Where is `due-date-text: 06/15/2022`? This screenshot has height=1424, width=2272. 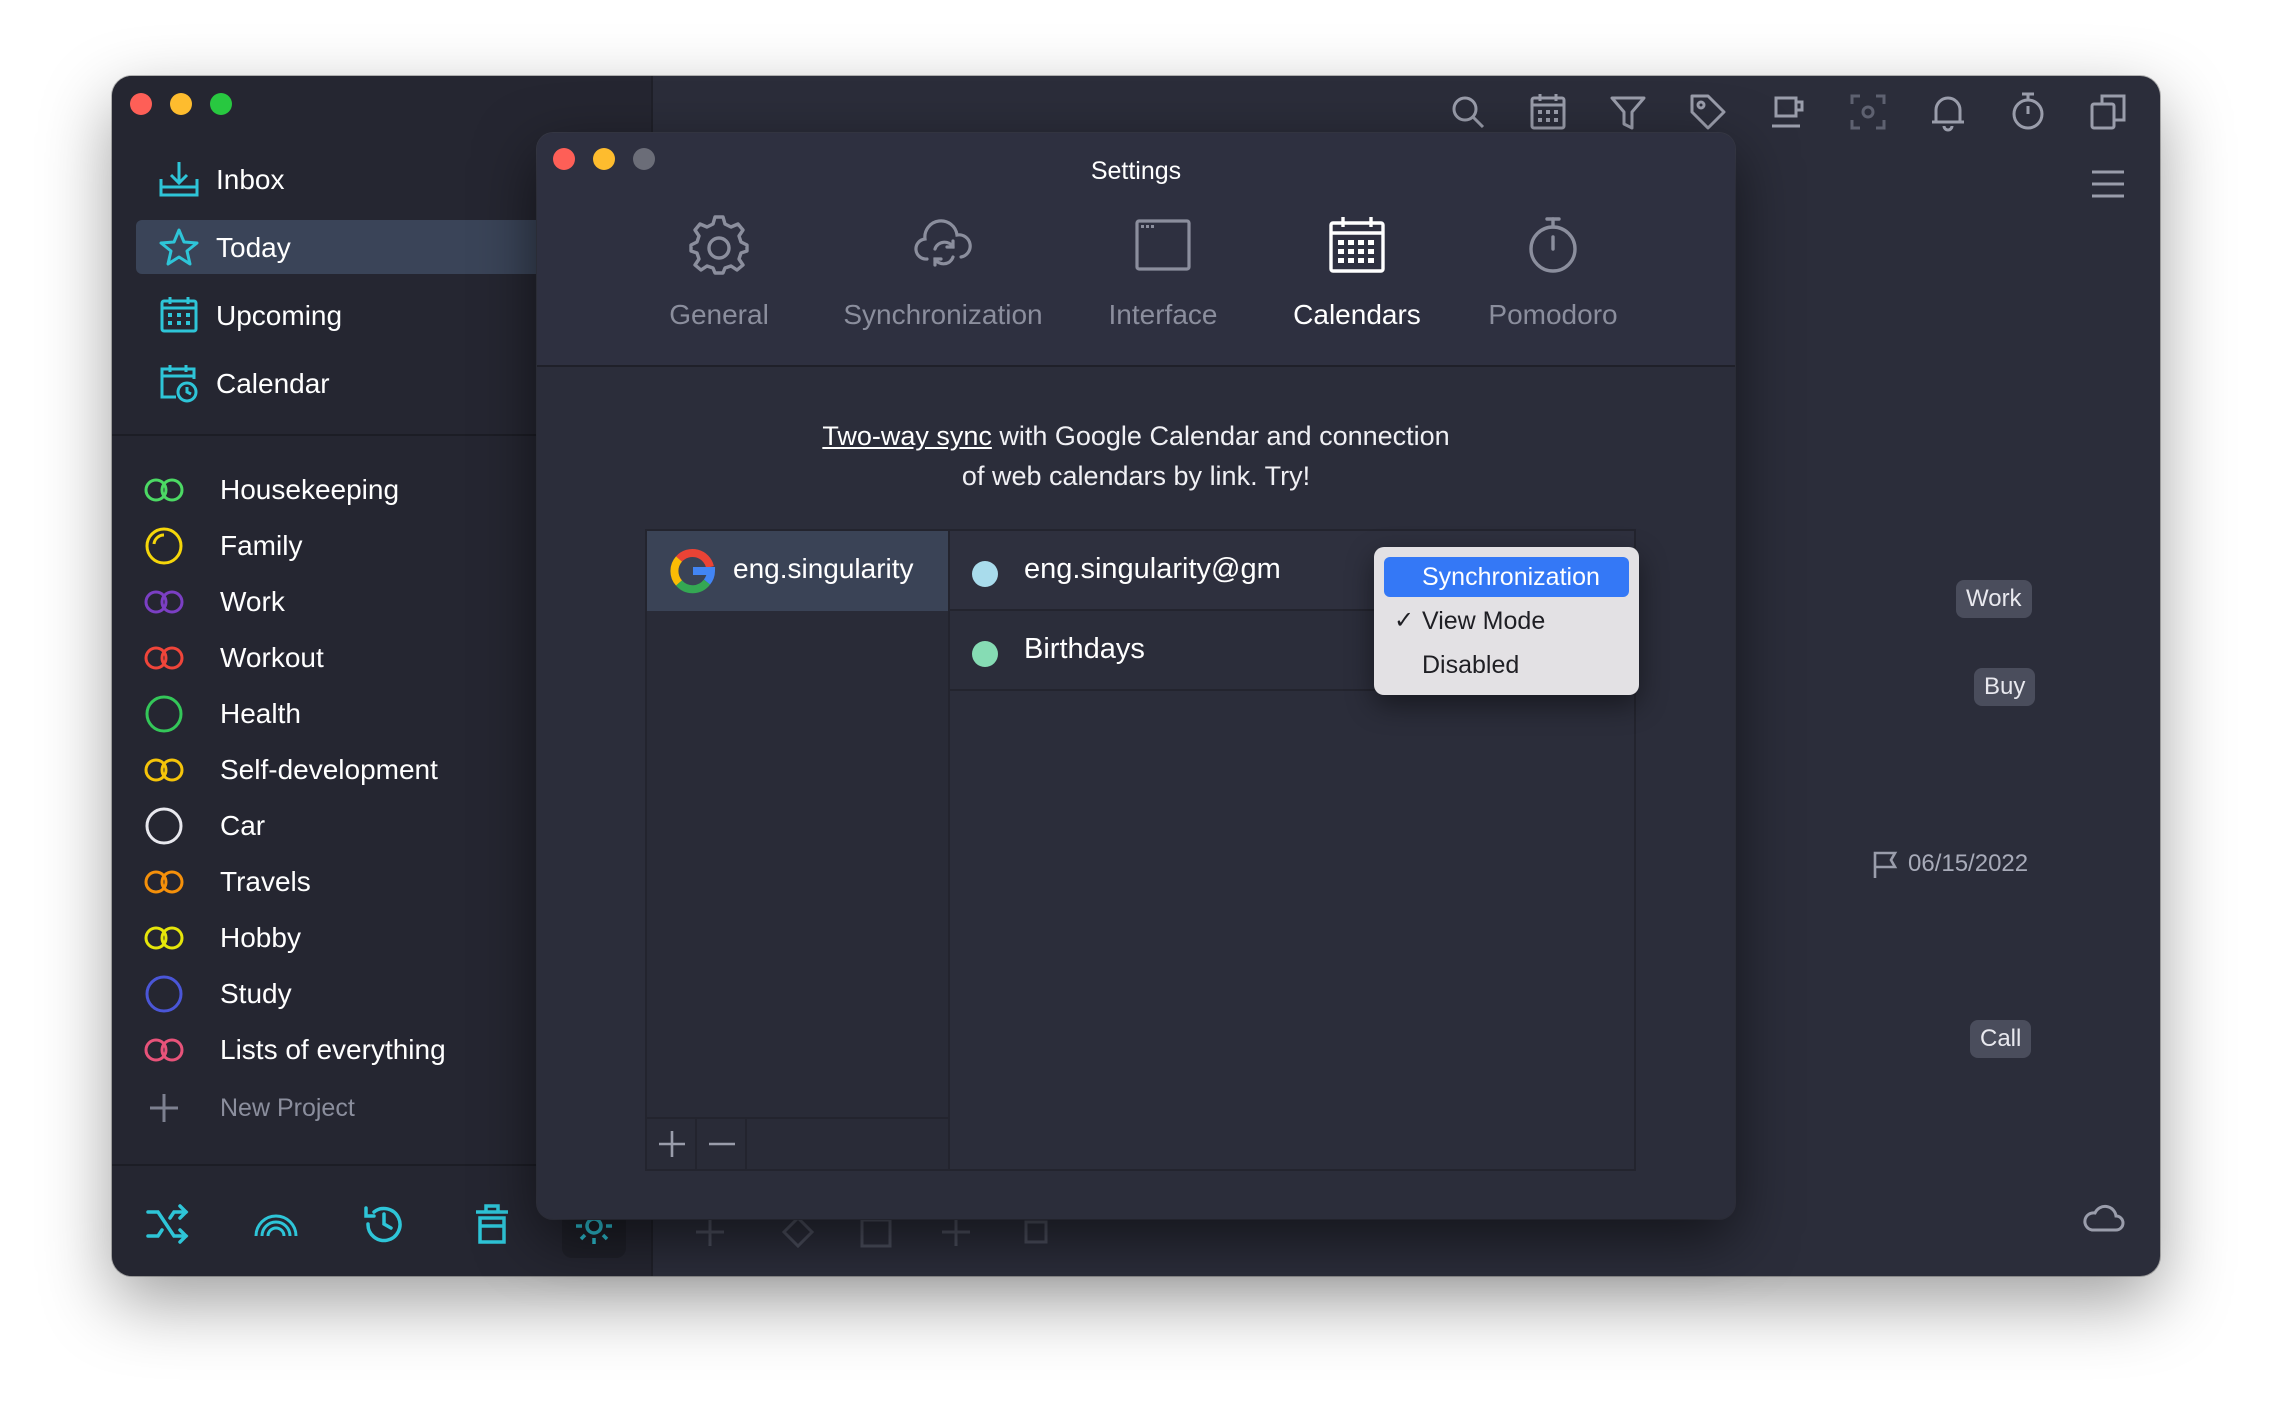
due-date-text: 06/15/2022 is located at coordinates (1968, 863).